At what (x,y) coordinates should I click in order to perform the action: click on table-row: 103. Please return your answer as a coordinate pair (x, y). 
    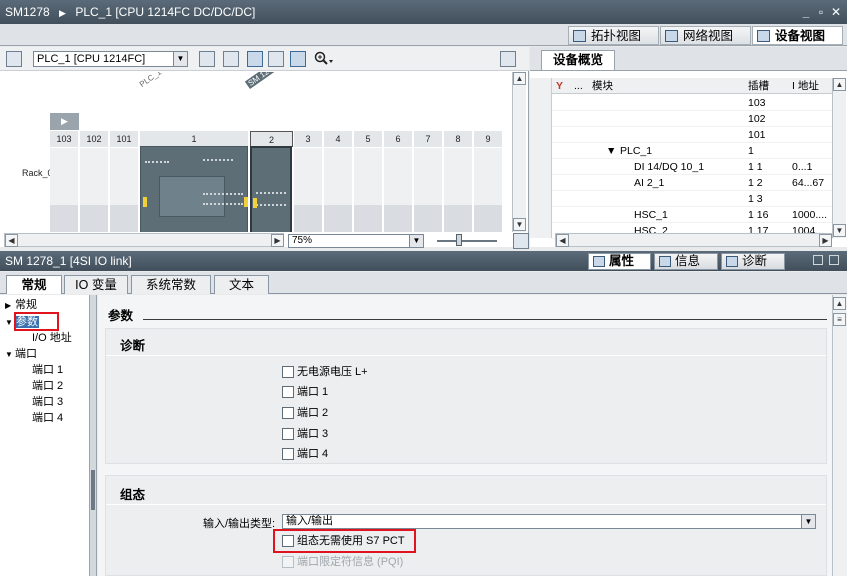
    Looking at the image, I should click on (693, 103).